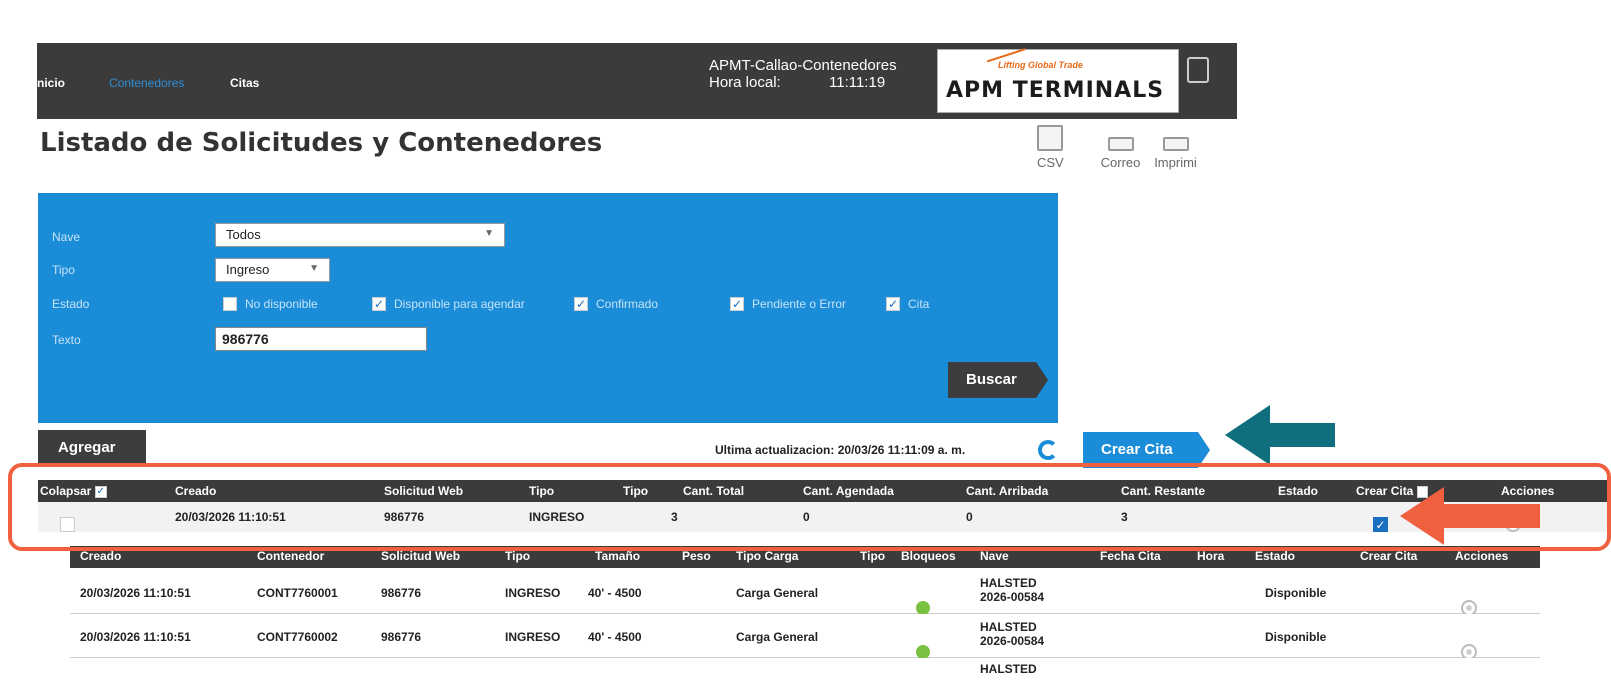 This screenshot has height=689, width=1611. Describe the element at coordinates (100, 556) in the screenshot. I see `dh-creado: Creado` at that location.